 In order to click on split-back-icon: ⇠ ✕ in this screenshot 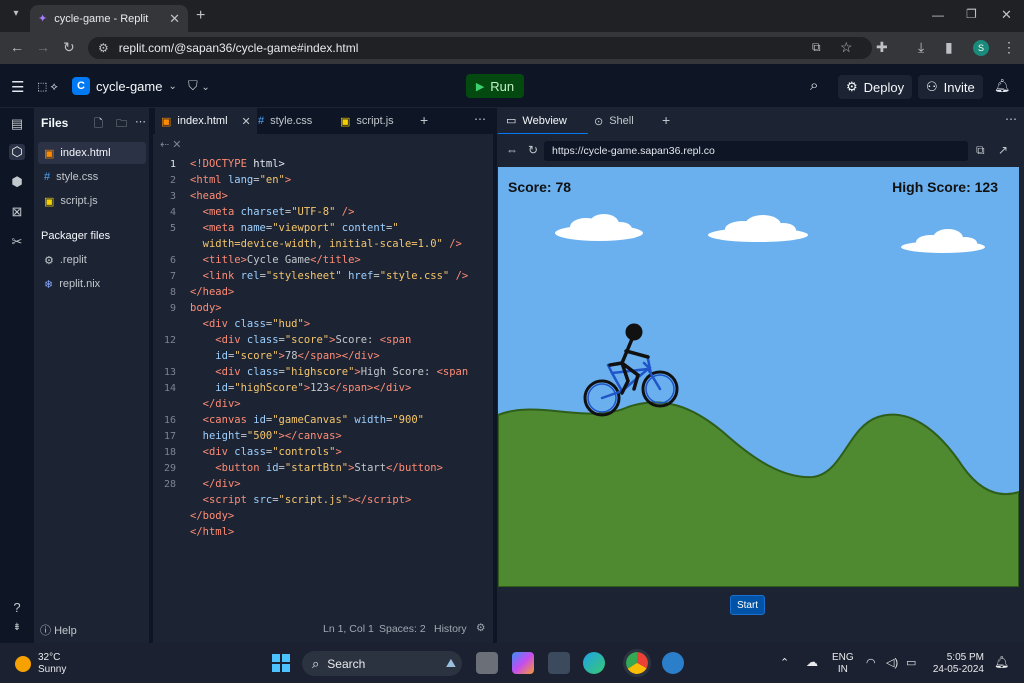, I will do `click(171, 144)`.